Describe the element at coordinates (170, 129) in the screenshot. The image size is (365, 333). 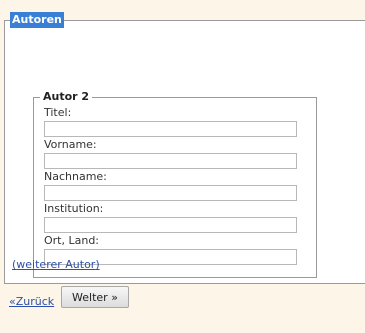
I see `title-input` at that location.